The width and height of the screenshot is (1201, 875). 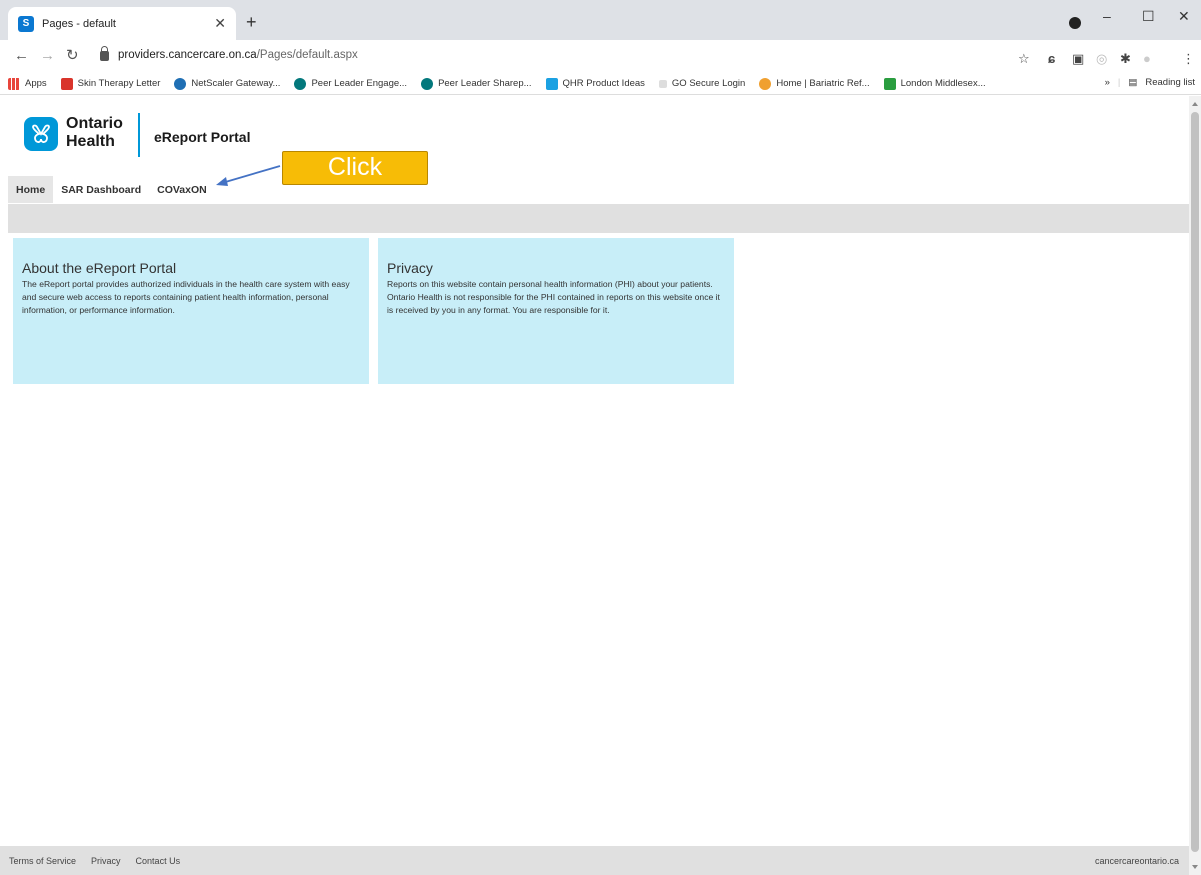 I want to click on extension-clipboard-icon: ▣, so click(x=1078, y=59).